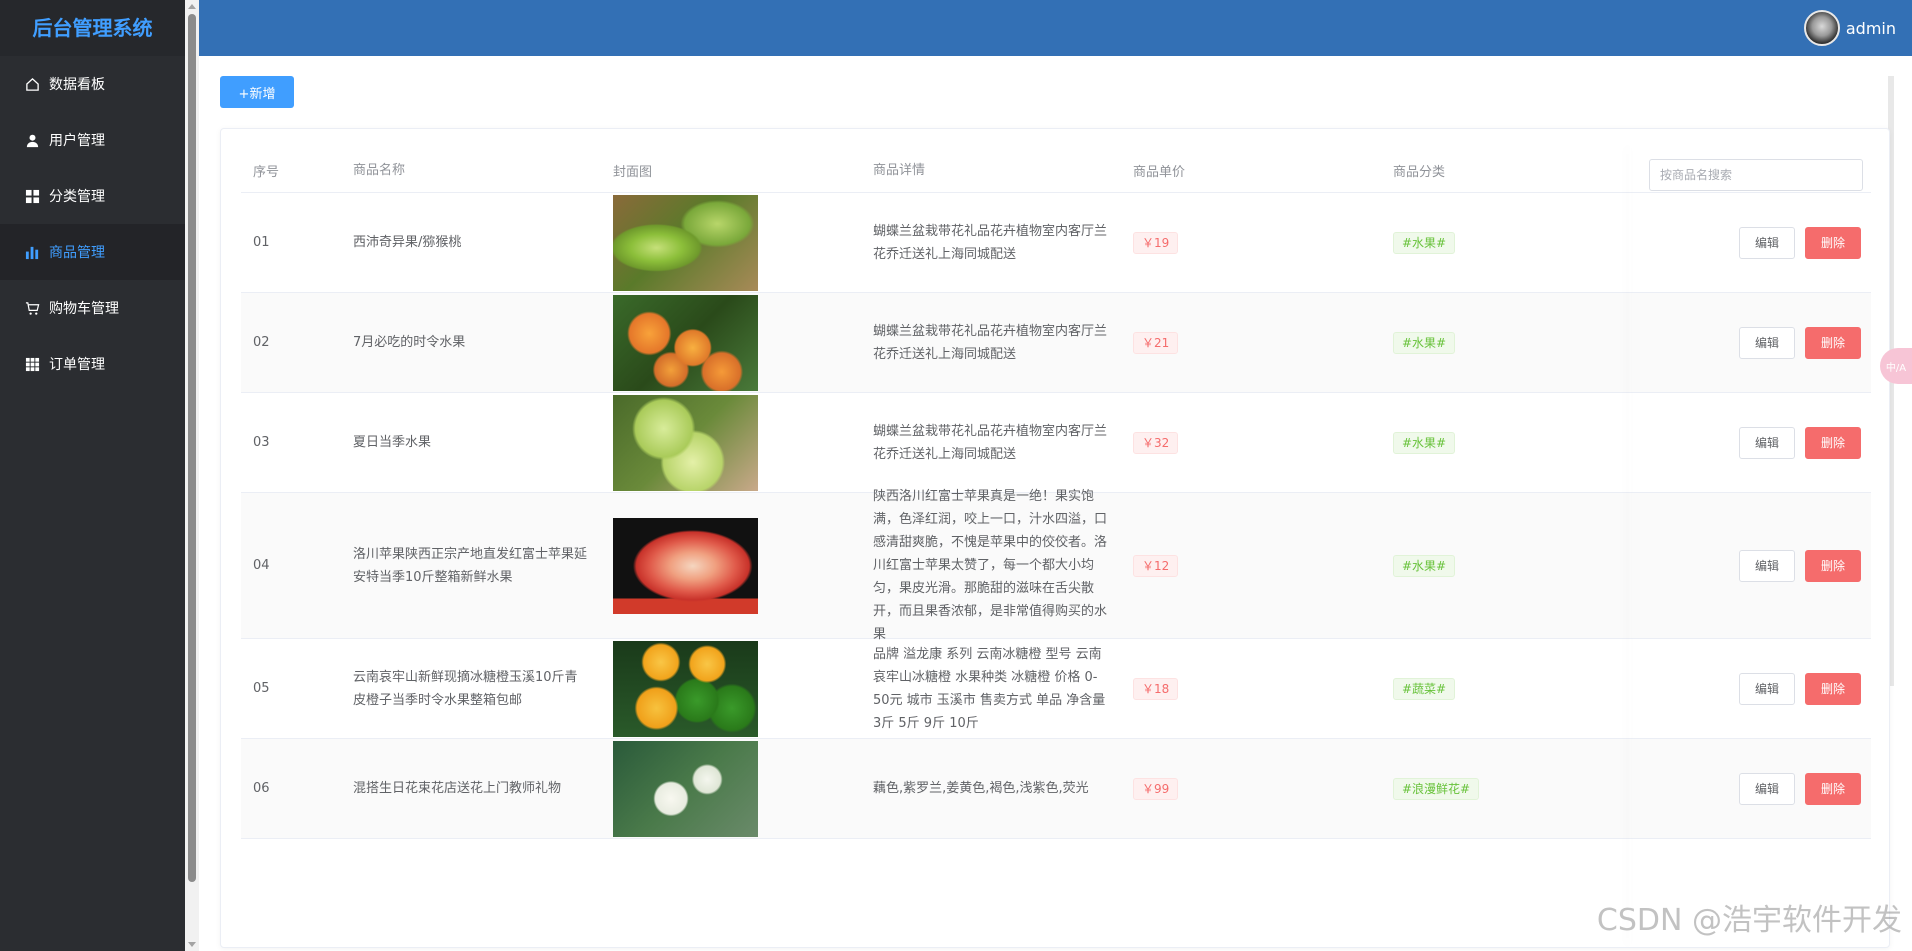 The image size is (1912, 951). What do you see at coordinates (77, 365) in the screenshot?
I see `sidebar-item-label: 订单管理` at bounding box center [77, 365].